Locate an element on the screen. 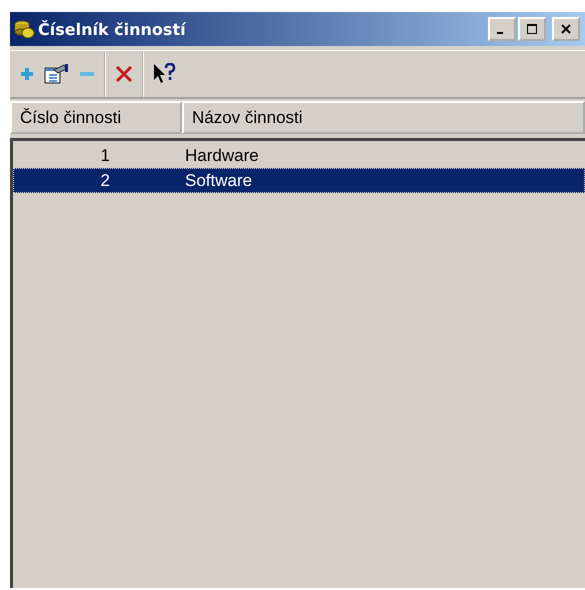  minimize-icon is located at coordinates (500, 33).